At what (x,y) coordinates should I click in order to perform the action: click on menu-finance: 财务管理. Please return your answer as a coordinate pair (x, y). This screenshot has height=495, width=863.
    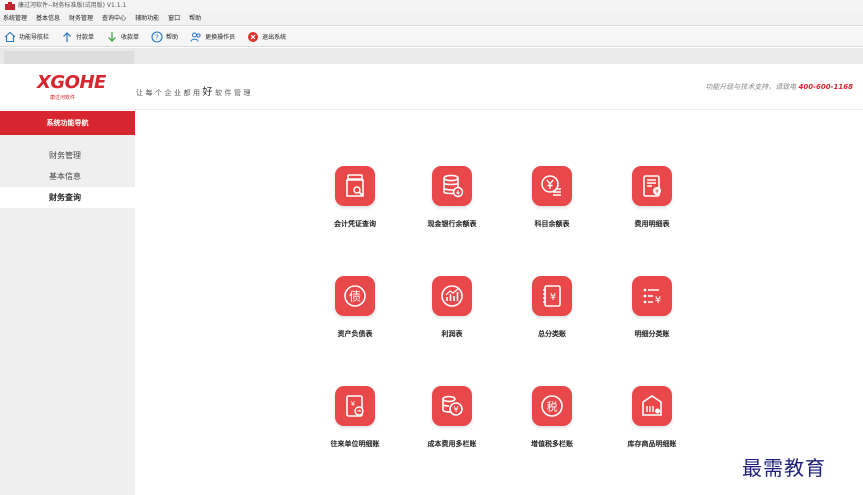
    Looking at the image, I should click on (81, 18).